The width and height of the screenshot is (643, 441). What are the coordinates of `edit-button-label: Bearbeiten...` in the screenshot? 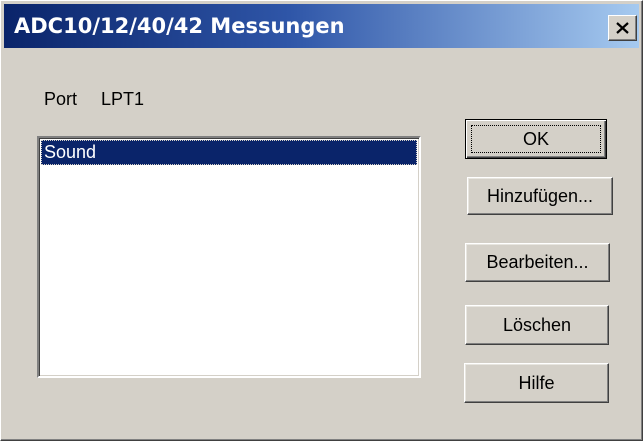 It's located at (537, 262).